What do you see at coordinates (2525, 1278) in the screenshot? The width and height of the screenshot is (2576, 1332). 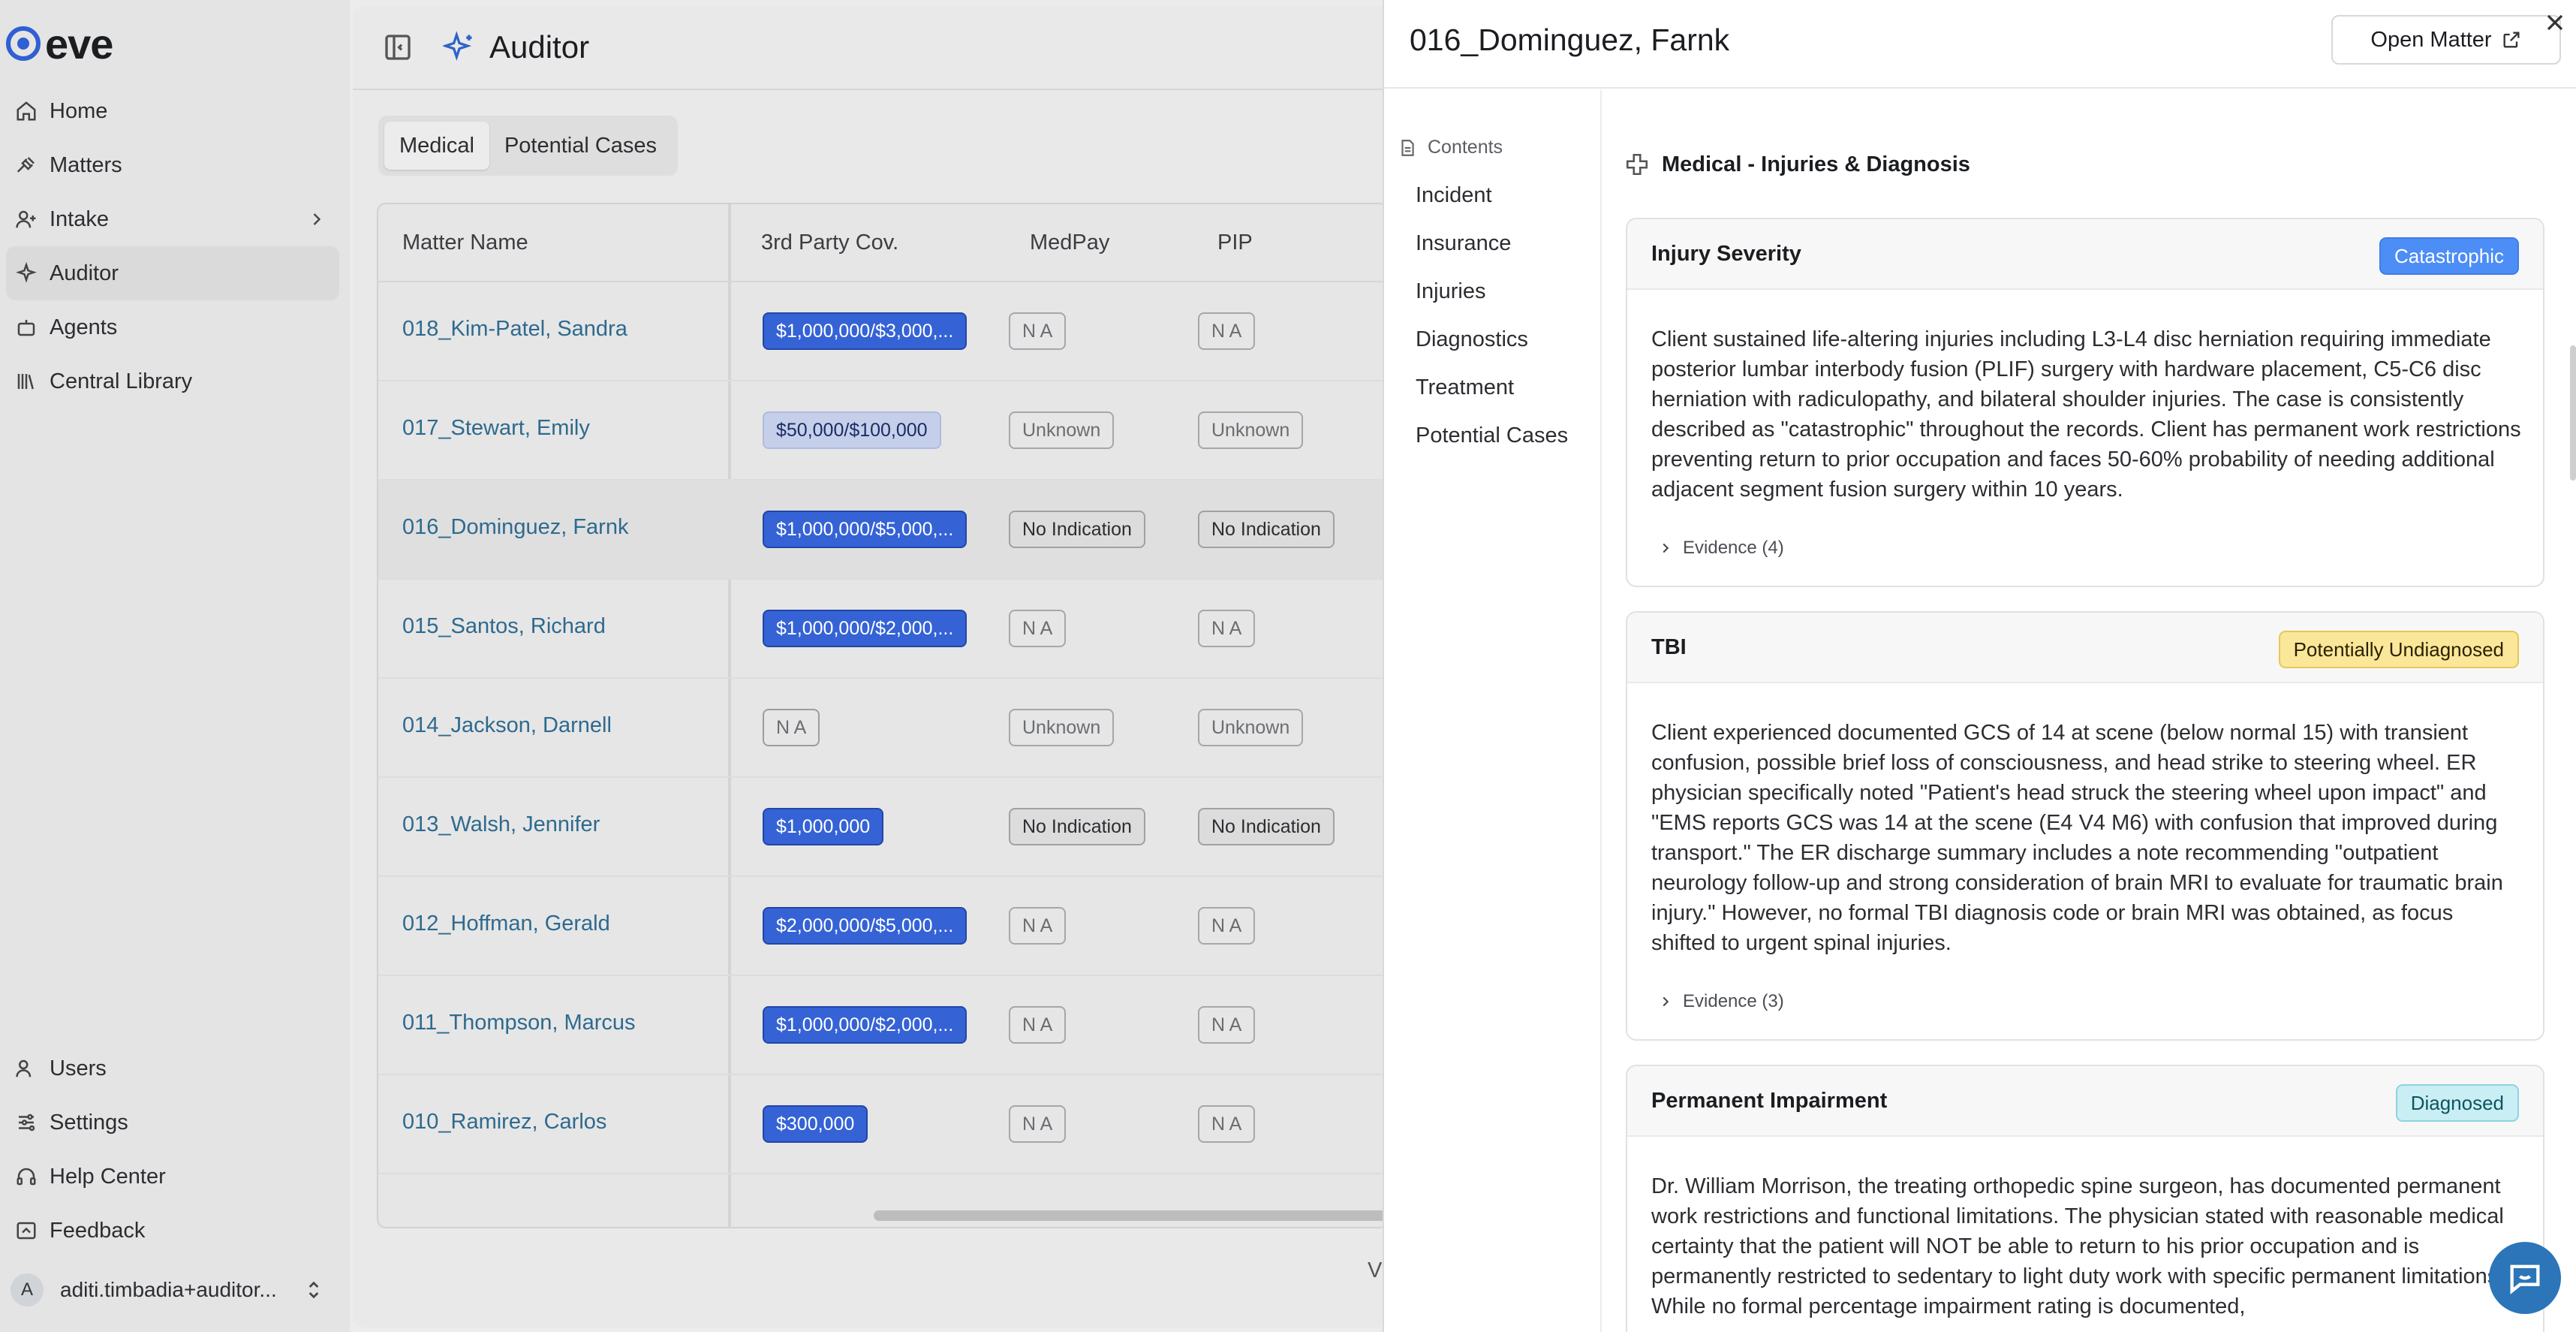 I see `chat-support-button` at bounding box center [2525, 1278].